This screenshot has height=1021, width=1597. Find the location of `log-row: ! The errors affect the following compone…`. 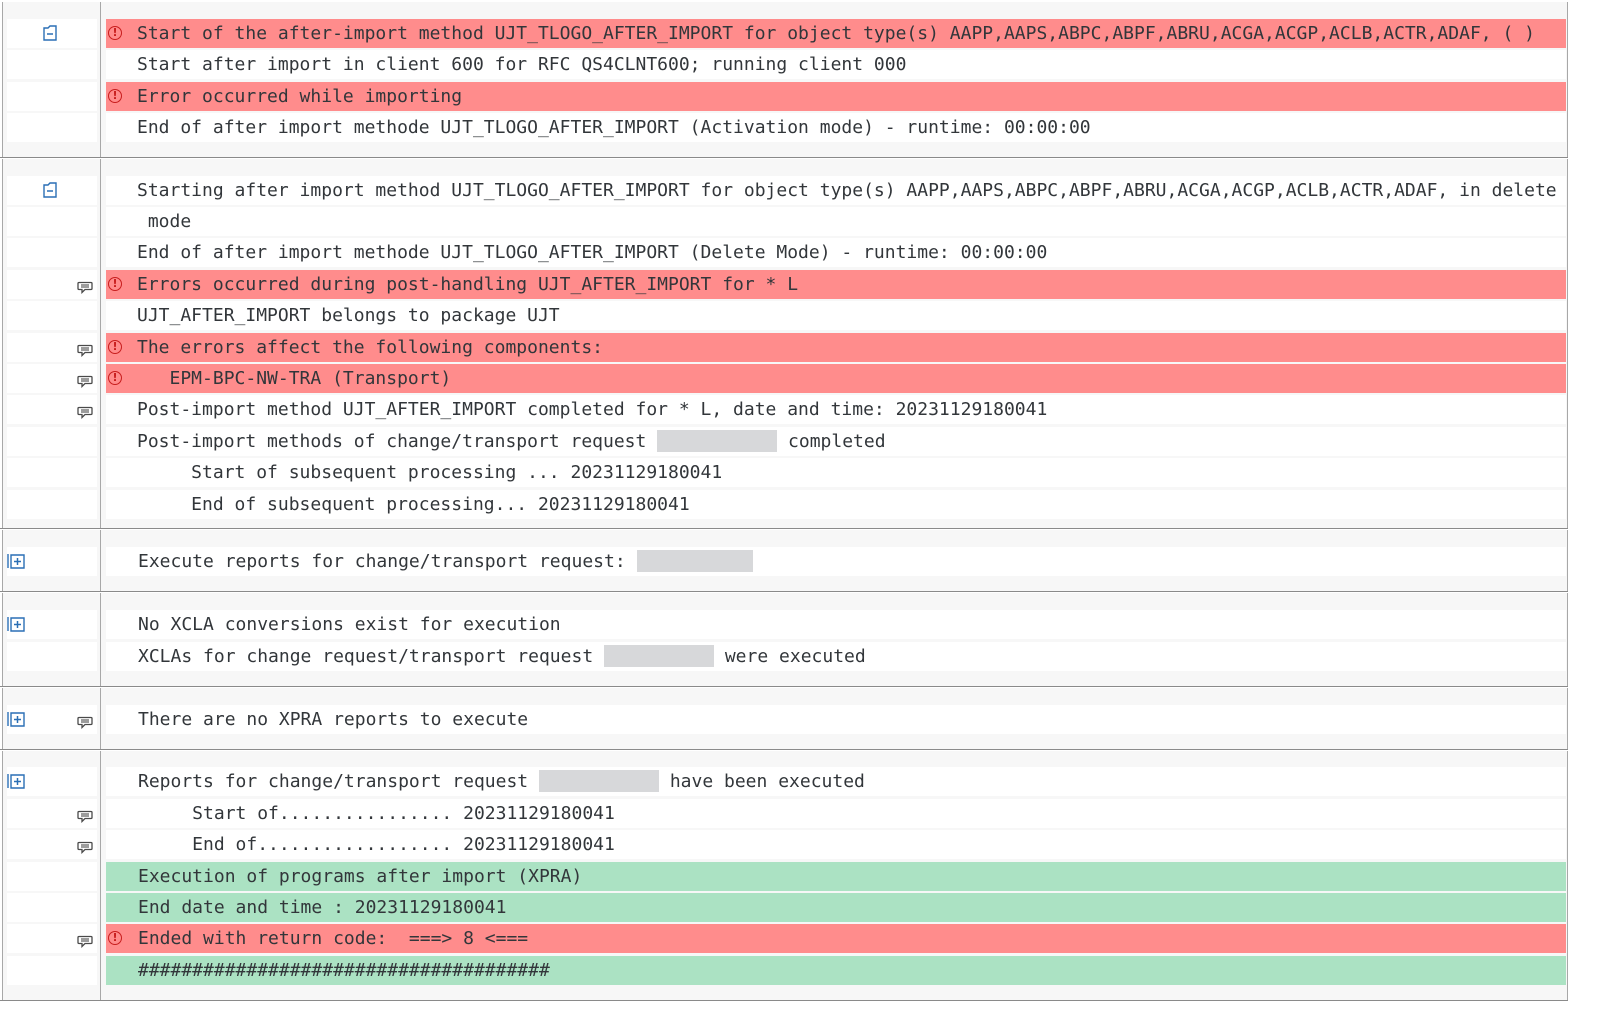

log-row: ! The errors affect the following compone… is located at coordinates (785, 347).